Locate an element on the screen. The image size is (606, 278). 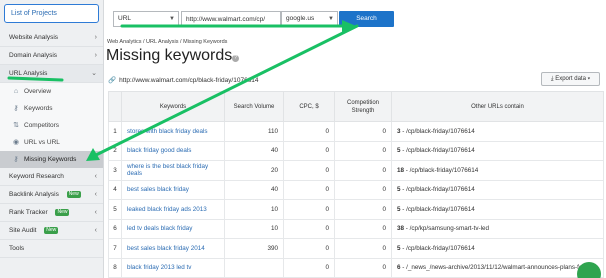
column-header-other-urls: Other URLs contain is located at coordinates (497, 106).